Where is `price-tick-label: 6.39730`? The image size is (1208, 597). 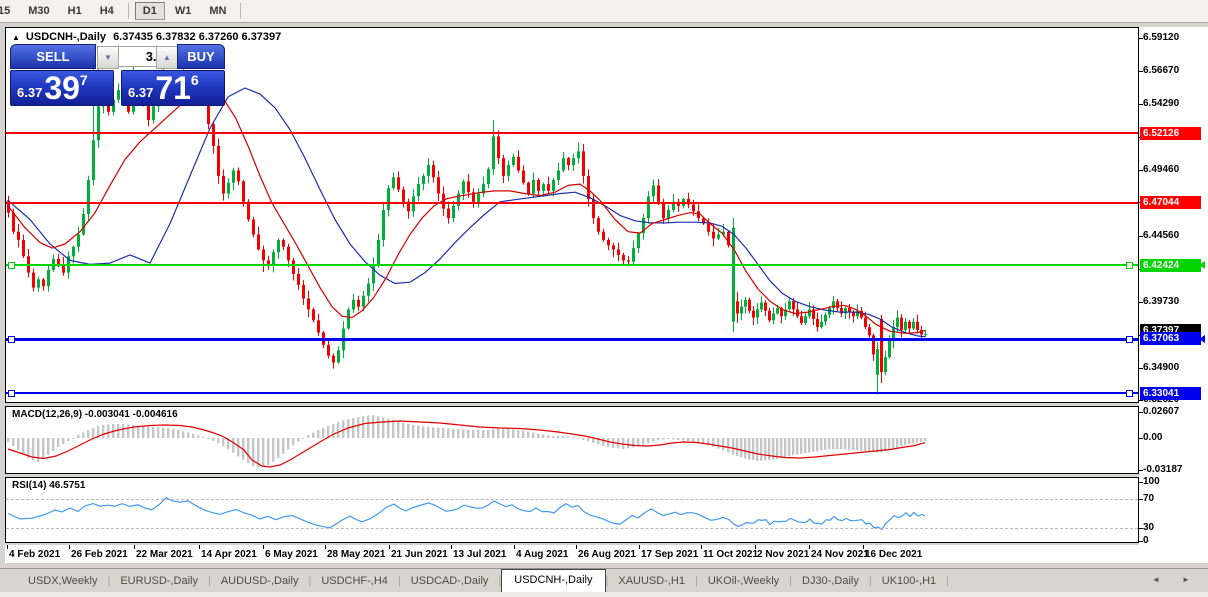
price-tick-label: 6.39730 is located at coordinates (1161, 301).